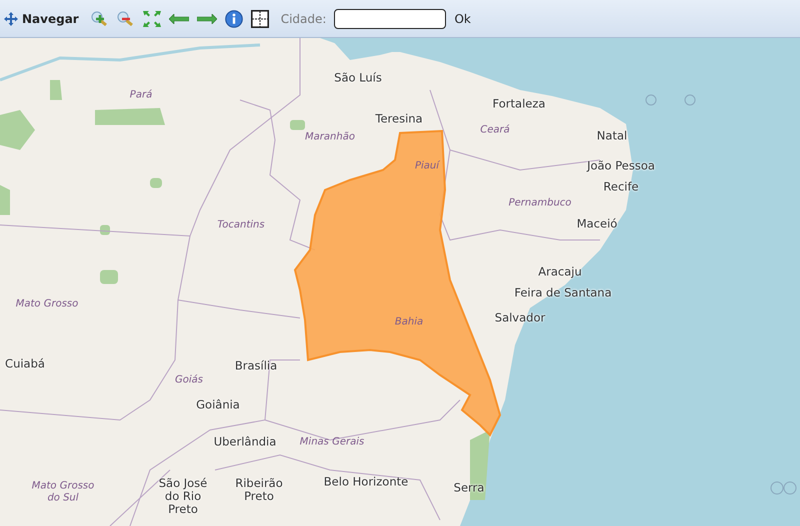 Image resolution: width=800 pixels, height=526 pixels. I want to click on city-label: Cidade:, so click(303, 19).